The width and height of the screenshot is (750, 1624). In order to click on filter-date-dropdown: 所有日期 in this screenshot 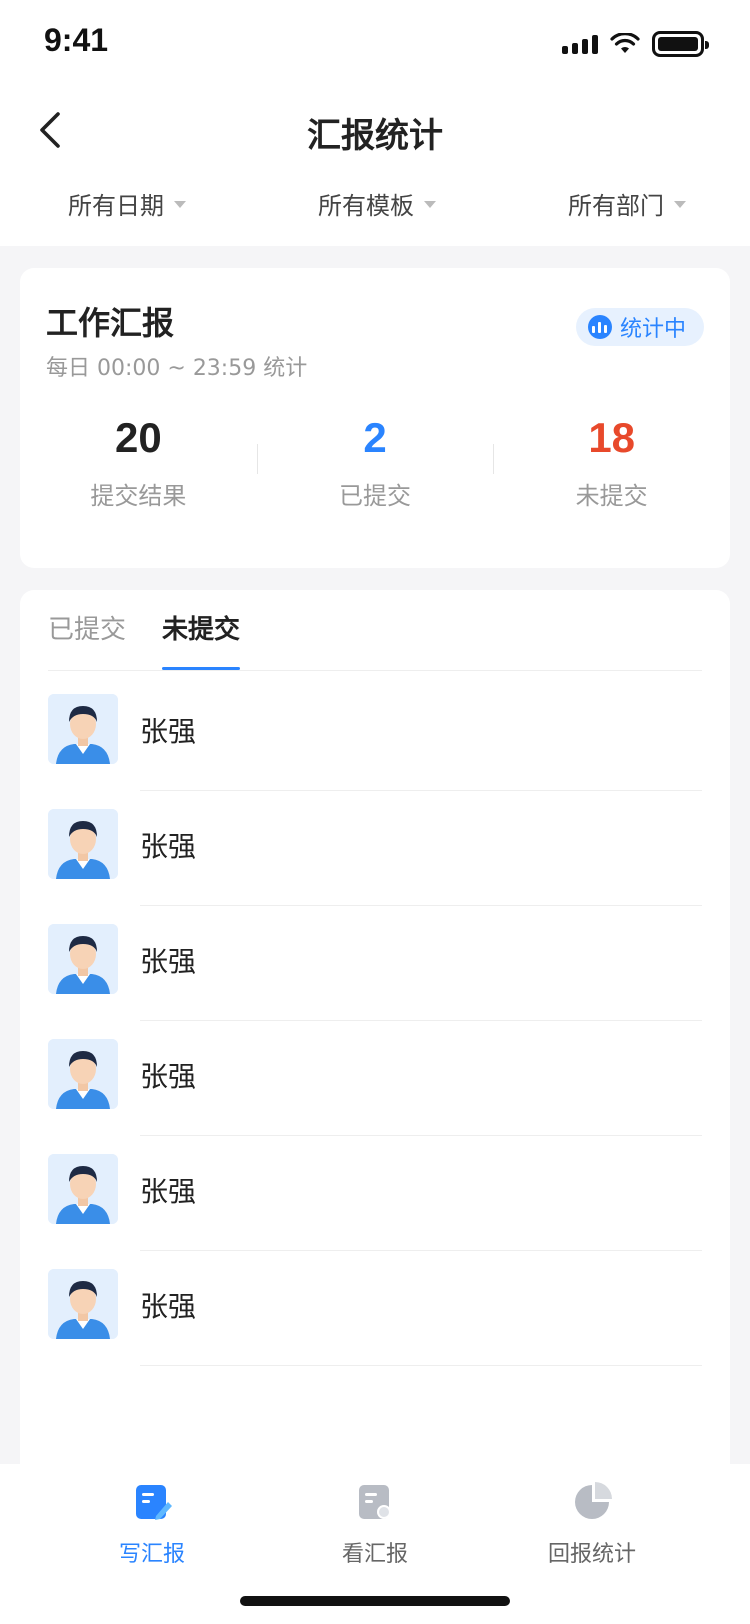, I will do `click(127, 203)`.